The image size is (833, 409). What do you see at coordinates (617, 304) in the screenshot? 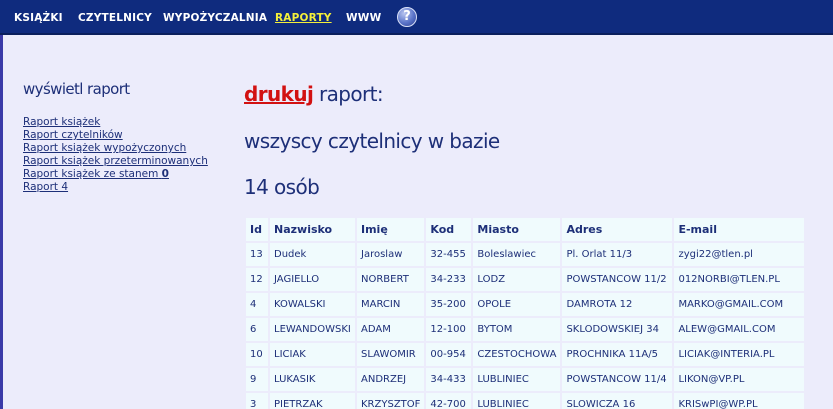
I see `cell-address: DAMROTA 12` at bounding box center [617, 304].